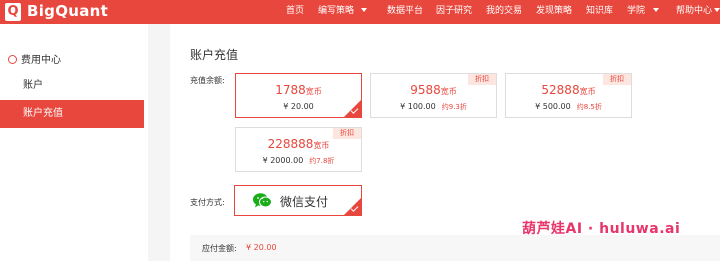 The width and height of the screenshot is (720, 261). I want to click on payment-option-wechat: 微信支付, so click(298, 200).